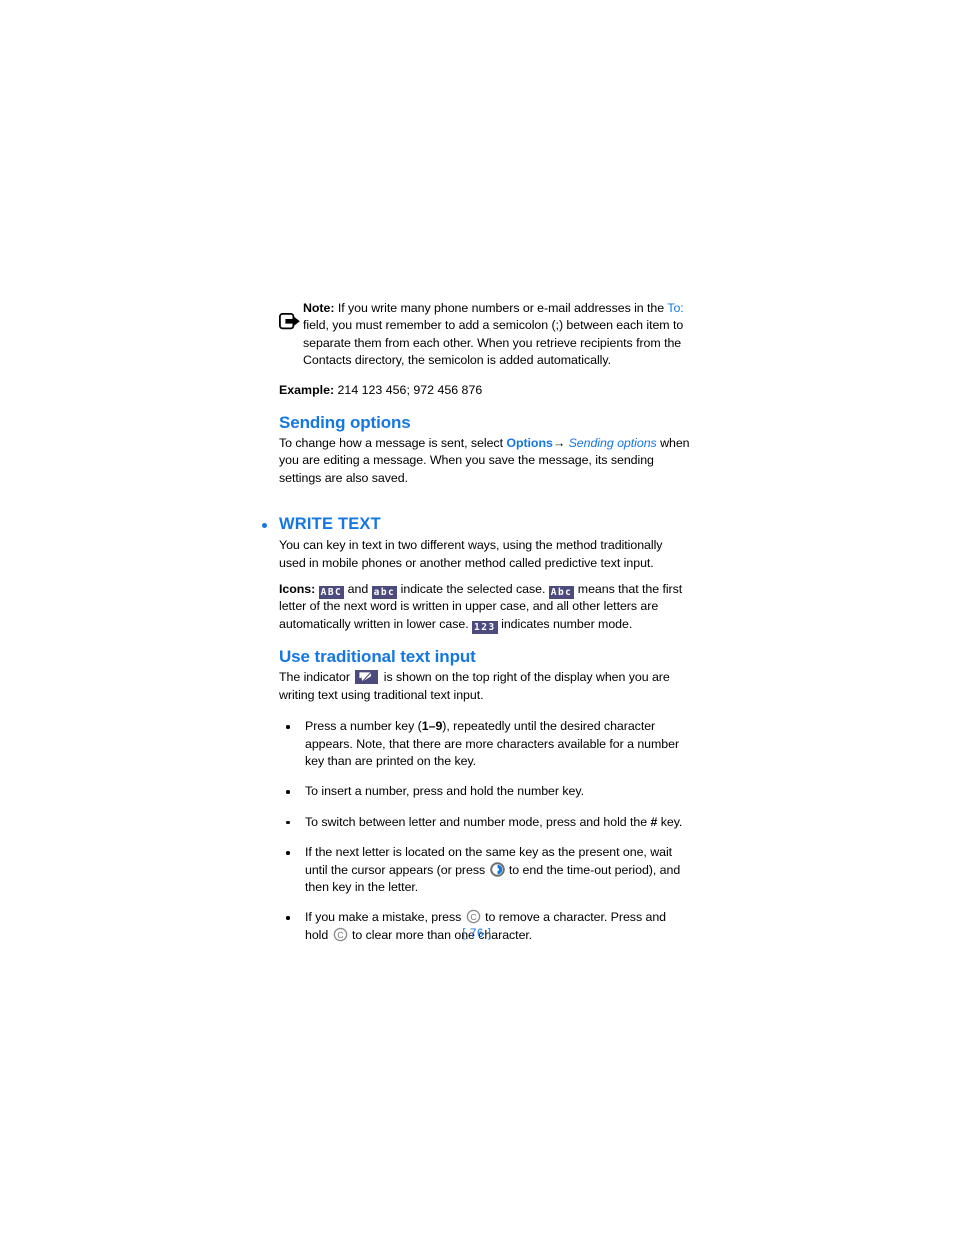 Image resolution: width=954 pixels, height=1235 pixels. What do you see at coordinates (319, 308) in the screenshot?
I see `note-lead-label: Note:` at bounding box center [319, 308].